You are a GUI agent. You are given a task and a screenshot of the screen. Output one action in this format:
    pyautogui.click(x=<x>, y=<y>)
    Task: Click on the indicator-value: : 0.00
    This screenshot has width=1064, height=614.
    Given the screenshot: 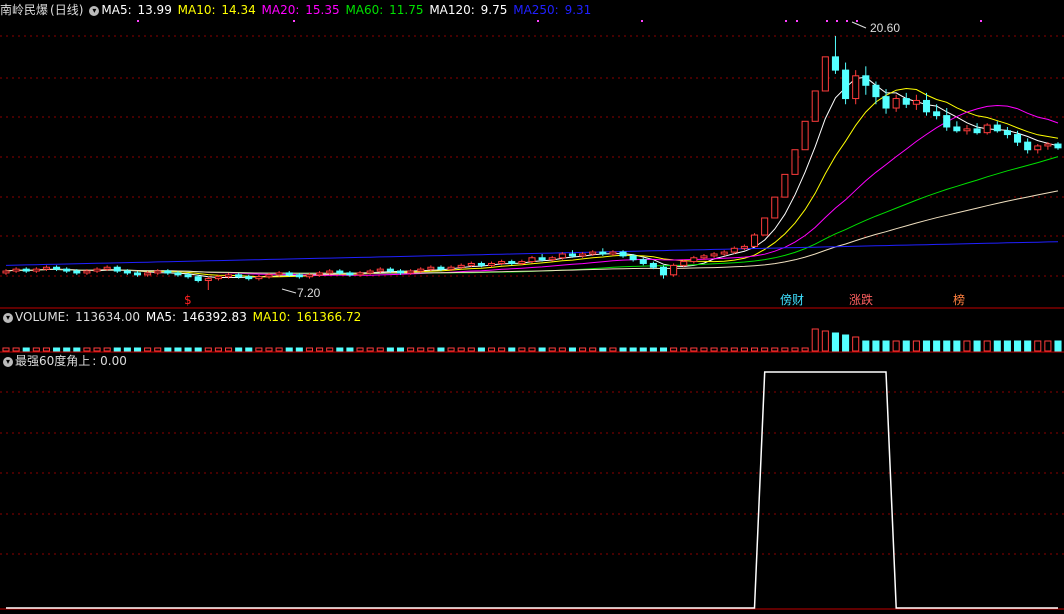 What is the action you would take?
    pyautogui.click(x=109, y=361)
    